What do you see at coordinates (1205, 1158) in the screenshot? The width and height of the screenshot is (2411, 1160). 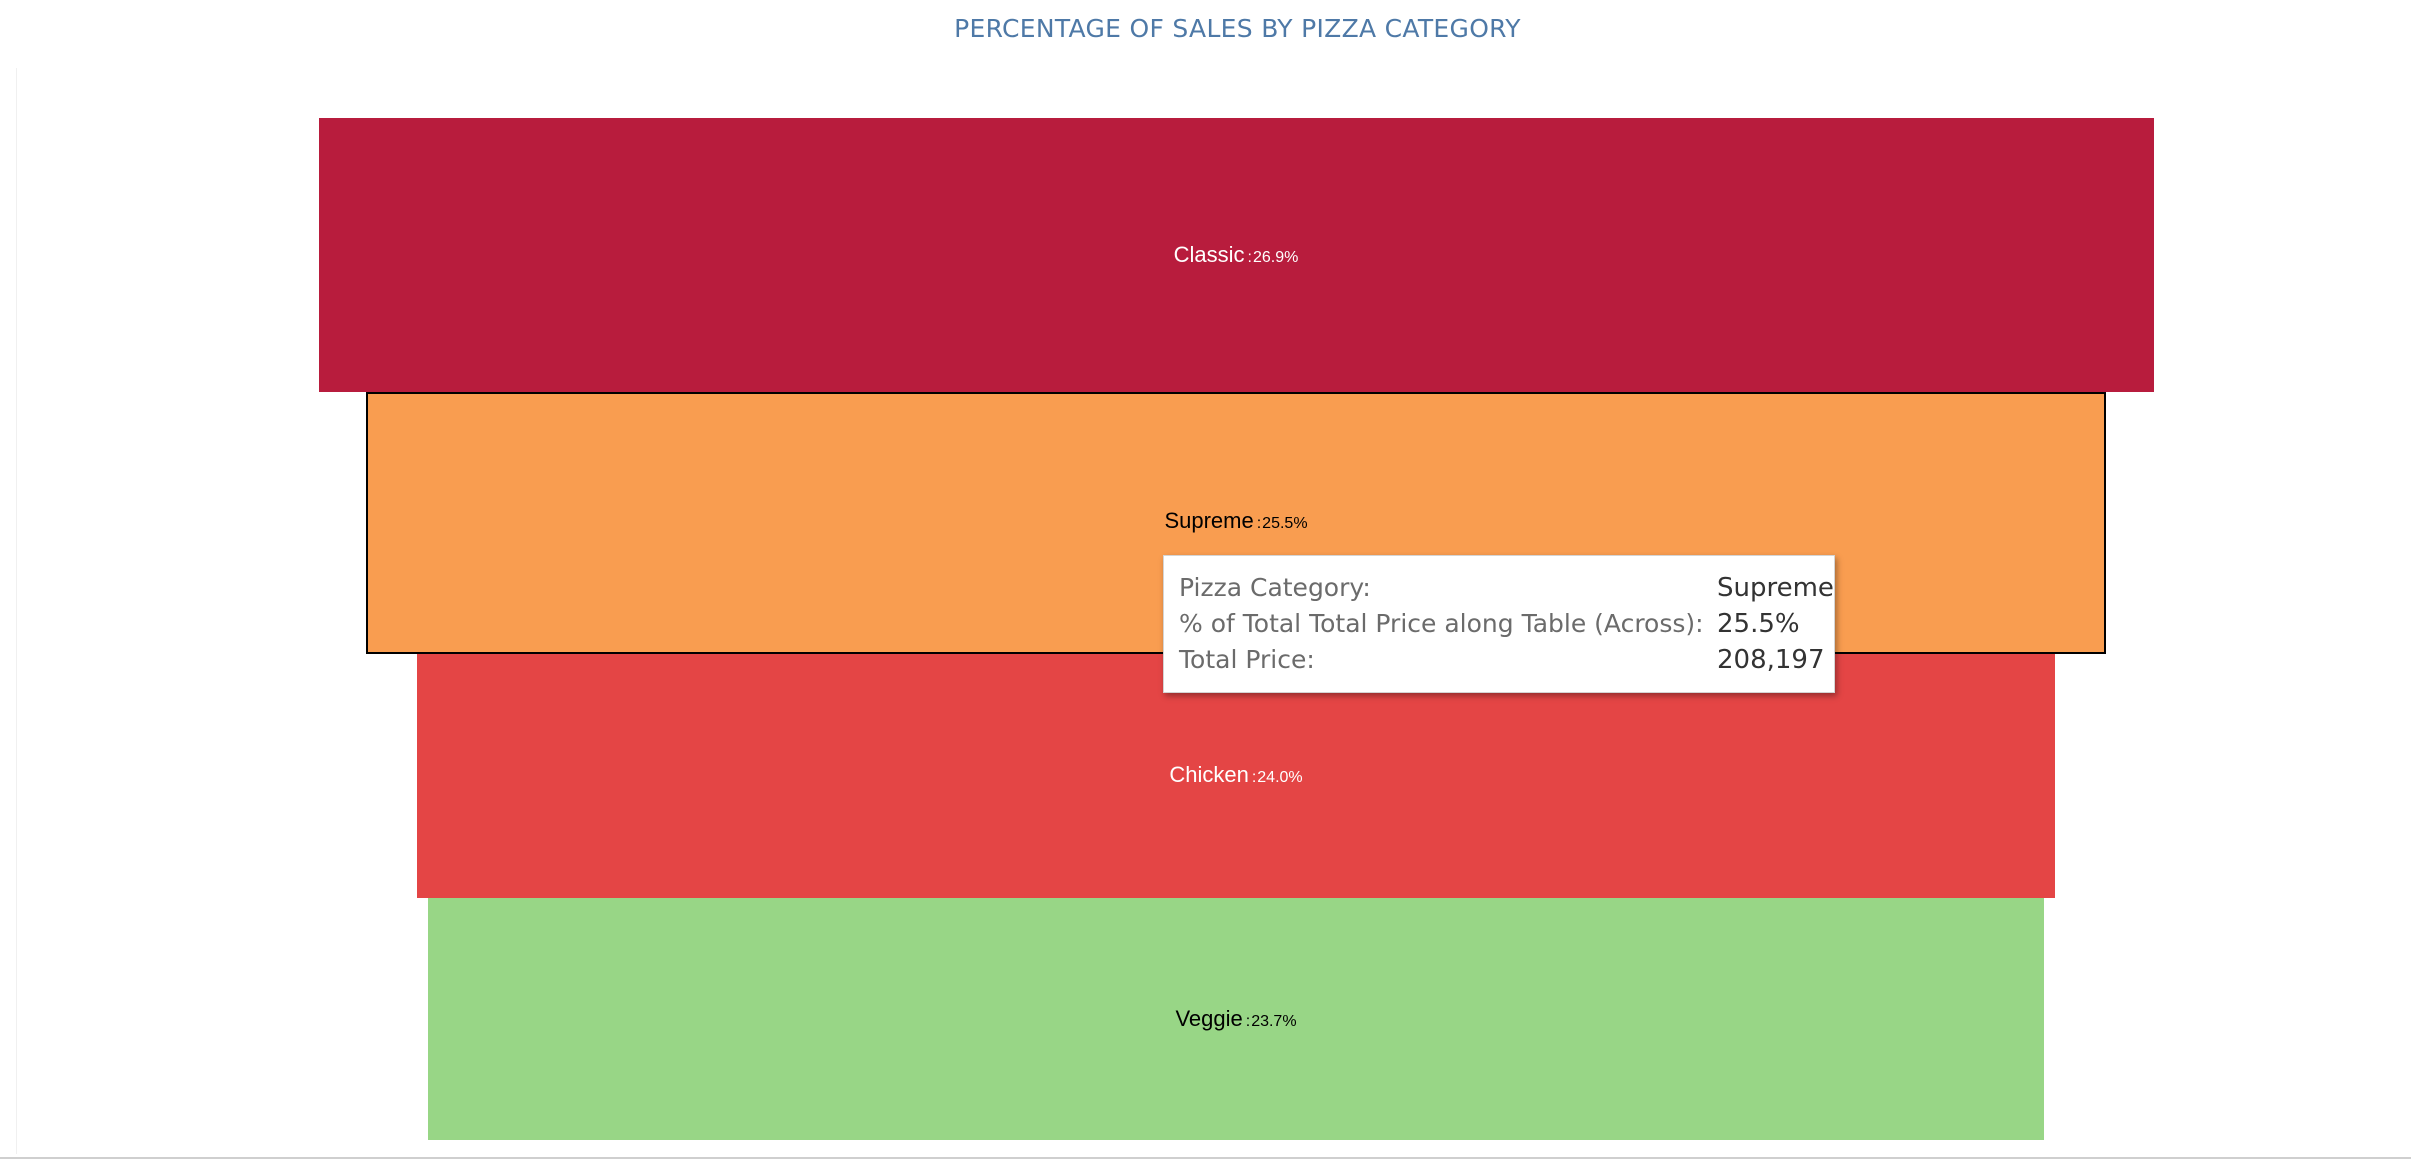 I see `frame-bottom-divider` at bounding box center [1205, 1158].